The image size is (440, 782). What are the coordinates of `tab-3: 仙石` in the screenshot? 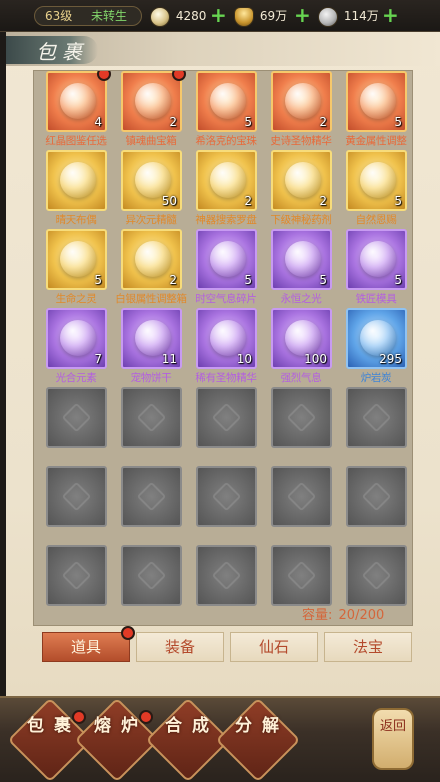 It's located at (274, 647).